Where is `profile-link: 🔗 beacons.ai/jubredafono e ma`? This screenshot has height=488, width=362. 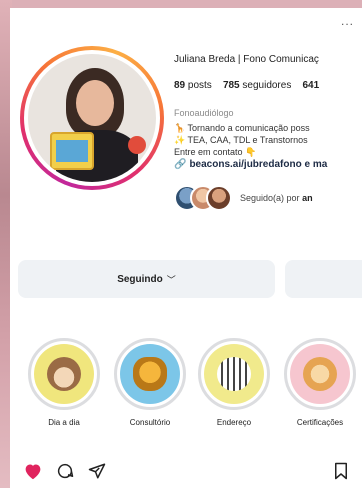 profile-link: 🔗 beacons.ai/jubredafono e ma is located at coordinates (250, 164).